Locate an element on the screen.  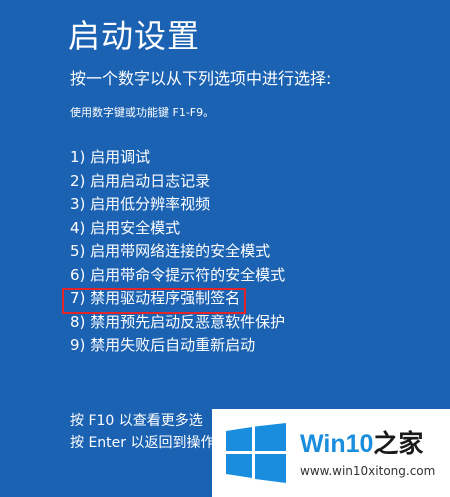
option-disable-driver-signature-enforcement: 7) 禁用驱动程序强制签名 is located at coordinates (177, 299).